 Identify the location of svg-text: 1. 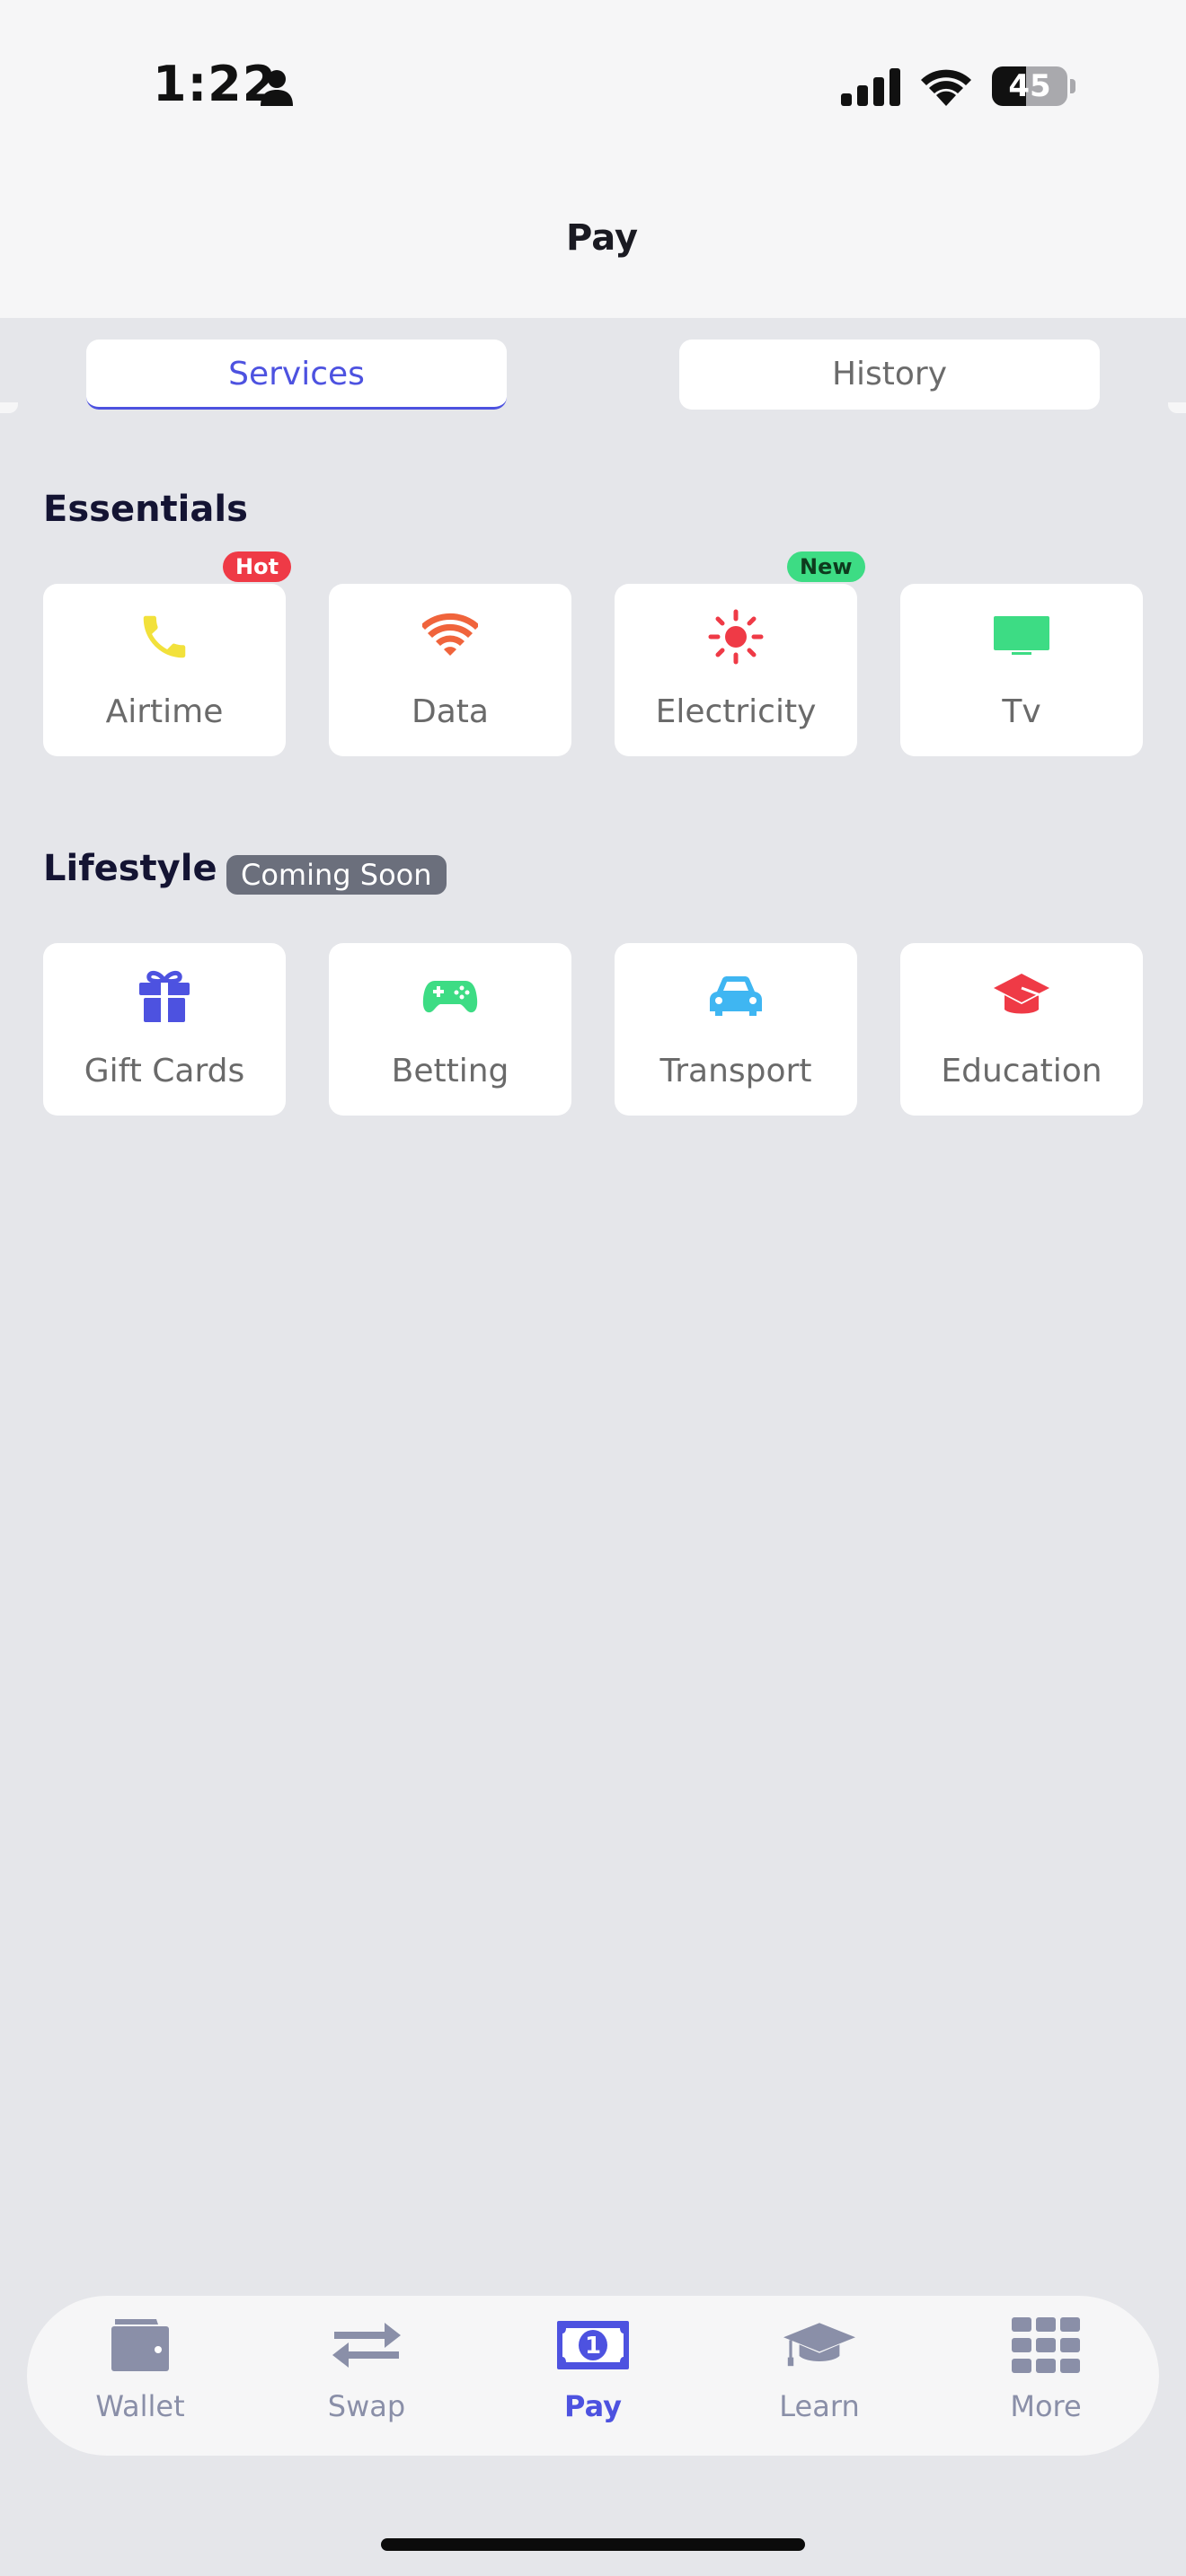
(593, 2346).